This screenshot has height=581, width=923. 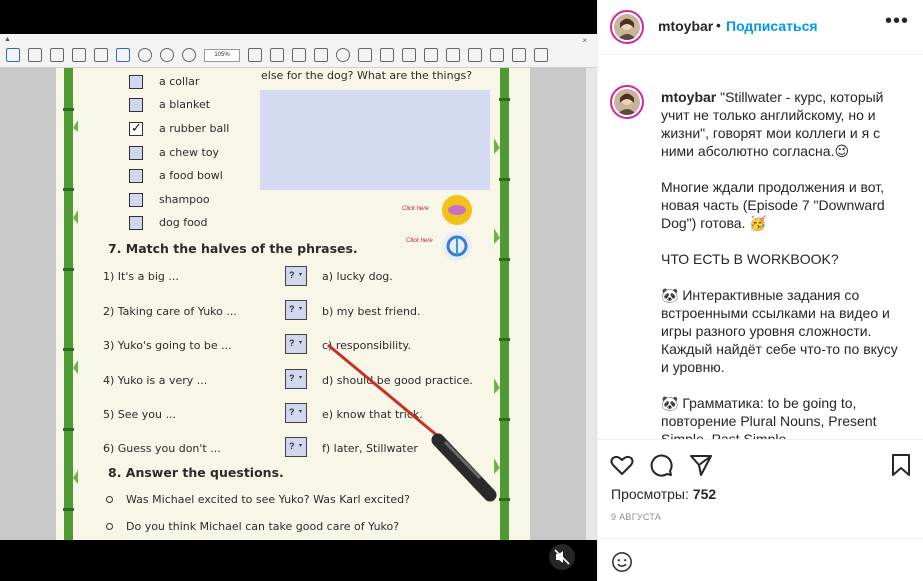 I want to click on zoom-out-icon, so click(x=167, y=55).